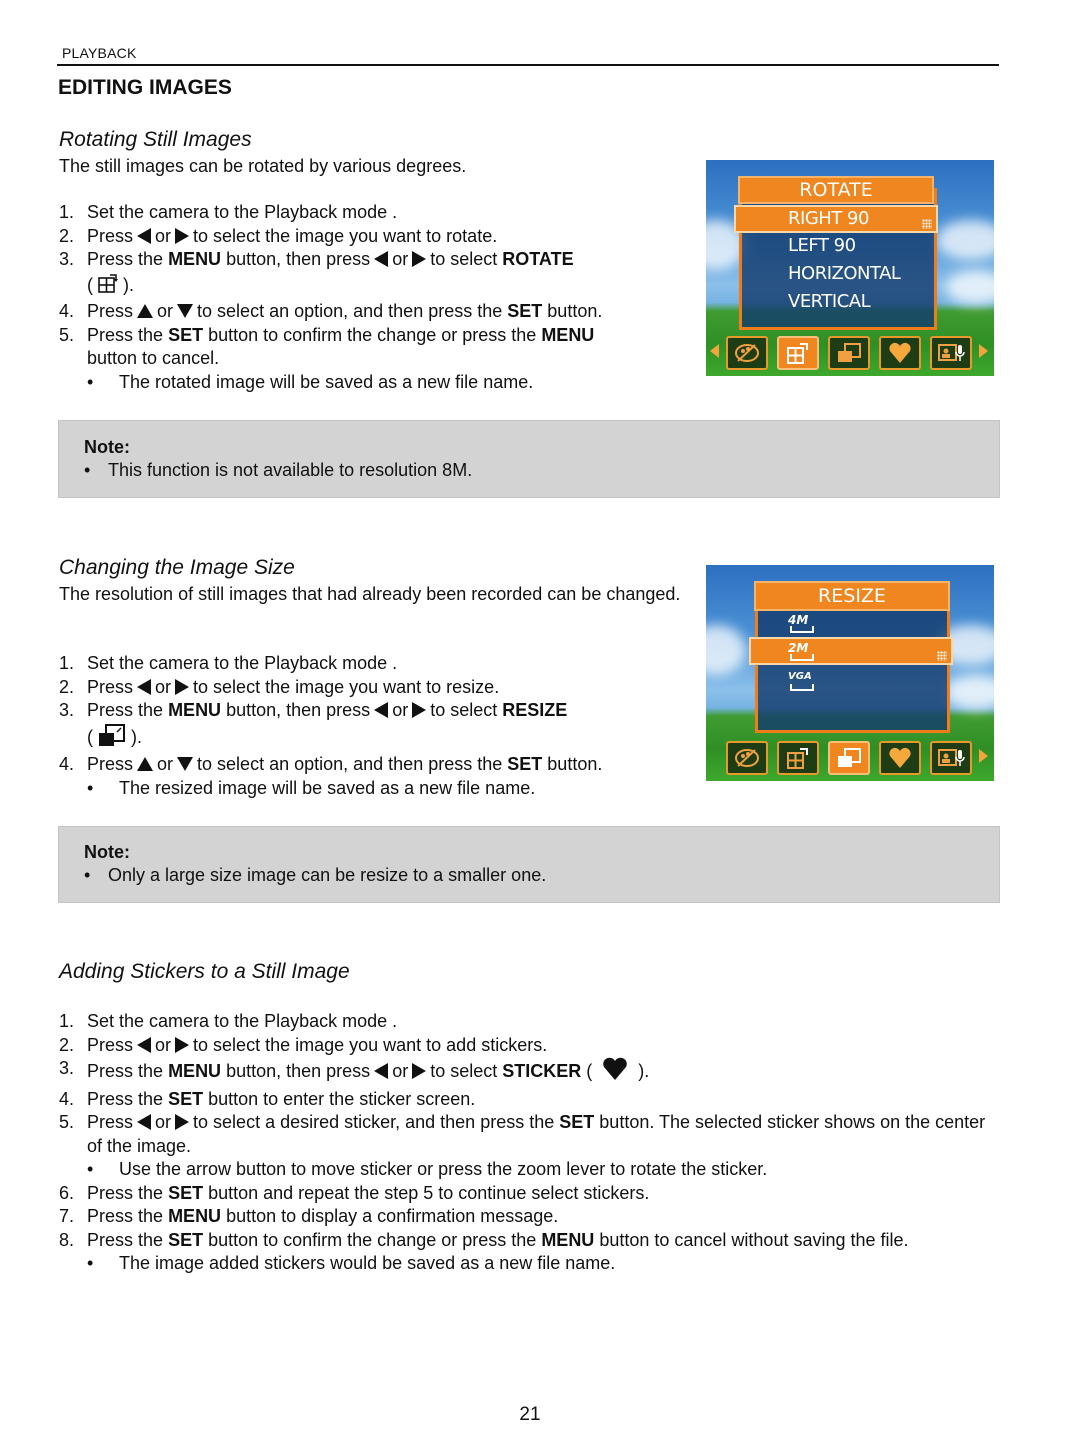 The height and width of the screenshot is (1454, 1080). I want to click on rotate-option-left-90: LEFT 90, so click(822, 245).